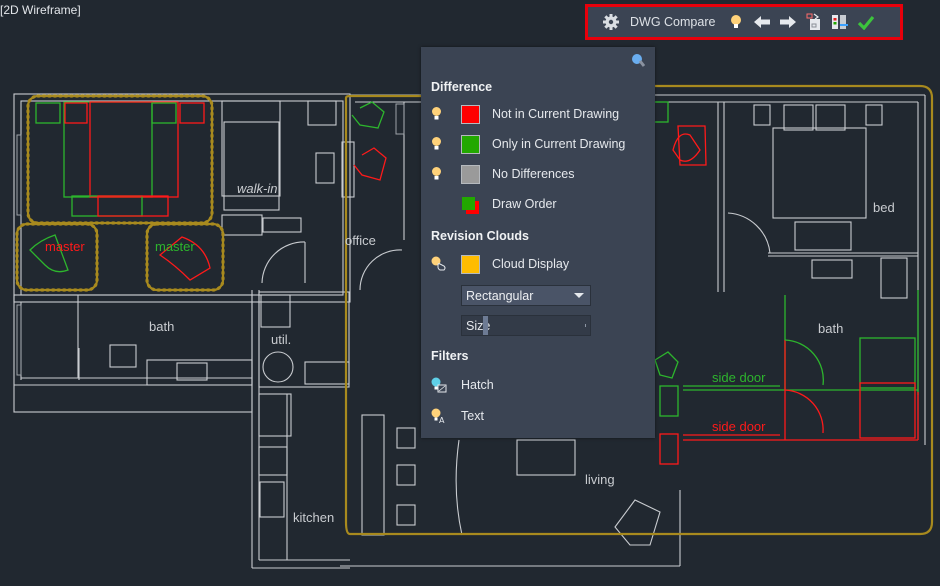  What do you see at coordinates (538, 417) in the screenshot?
I see `filter-text: A Text` at bounding box center [538, 417].